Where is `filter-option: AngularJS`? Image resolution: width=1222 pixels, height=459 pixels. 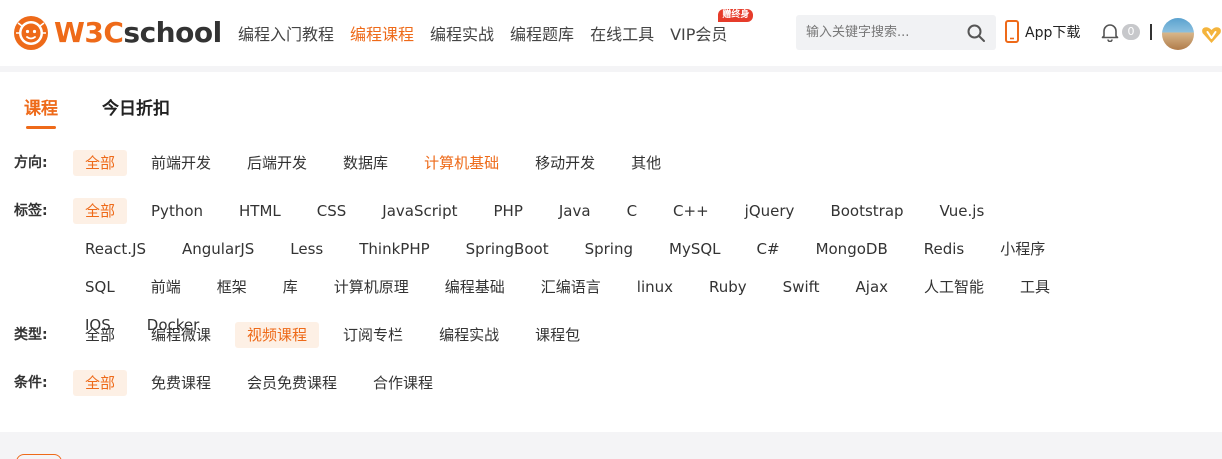
filter-option: AngularJS is located at coordinates (218, 249).